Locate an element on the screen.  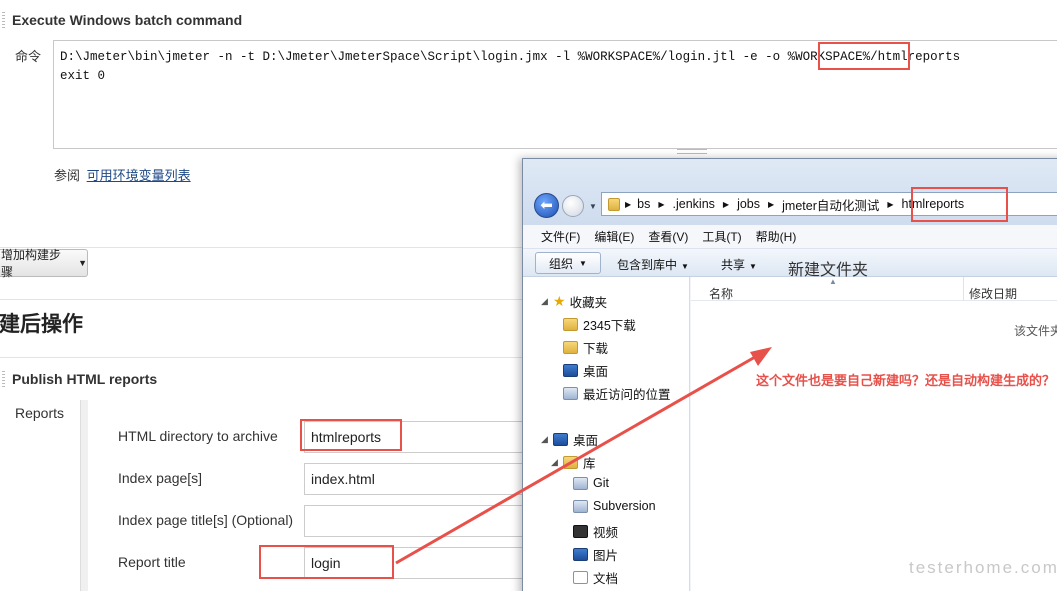
arrow-head is located at coordinates (761, 356).